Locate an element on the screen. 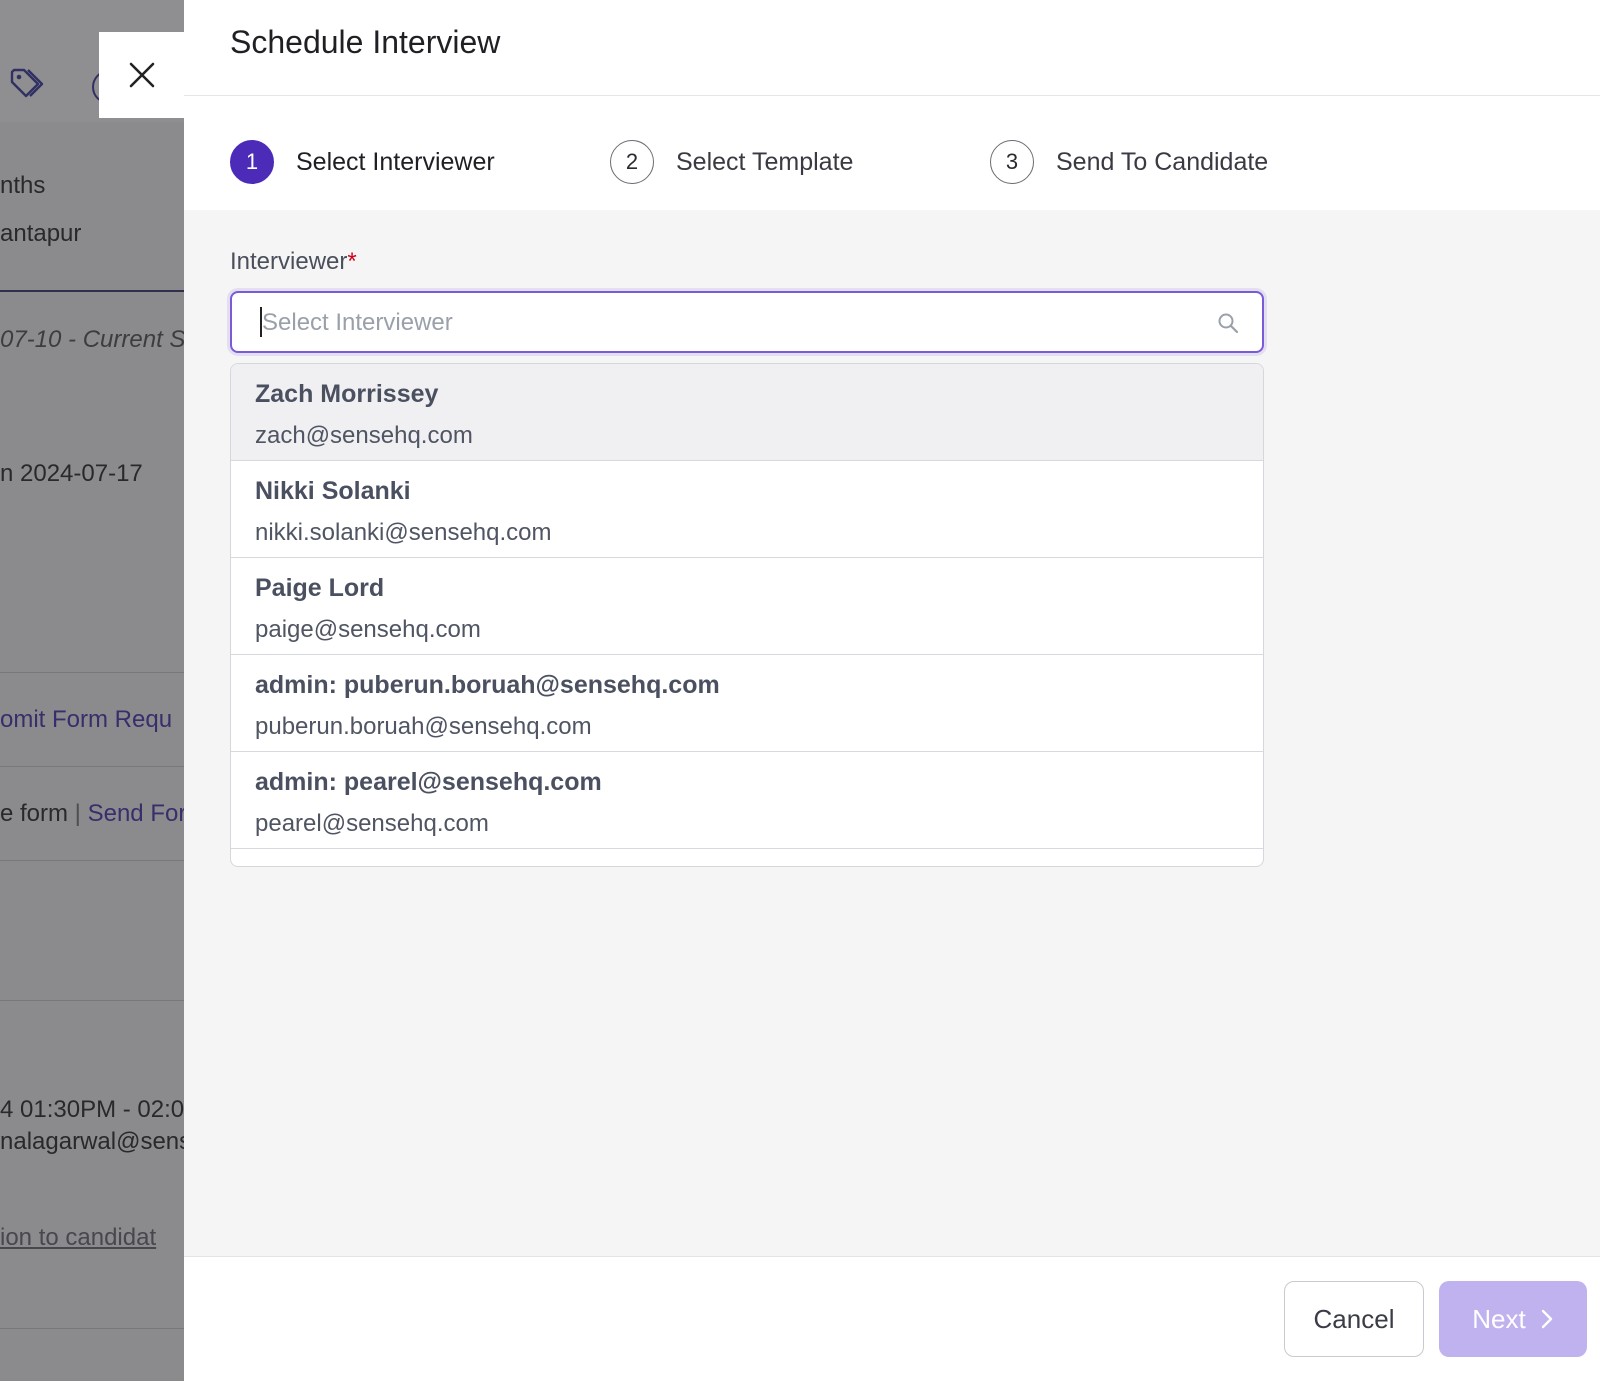 Image resolution: width=1600 pixels, height=1381 pixels. step-label: Select Template is located at coordinates (765, 161).